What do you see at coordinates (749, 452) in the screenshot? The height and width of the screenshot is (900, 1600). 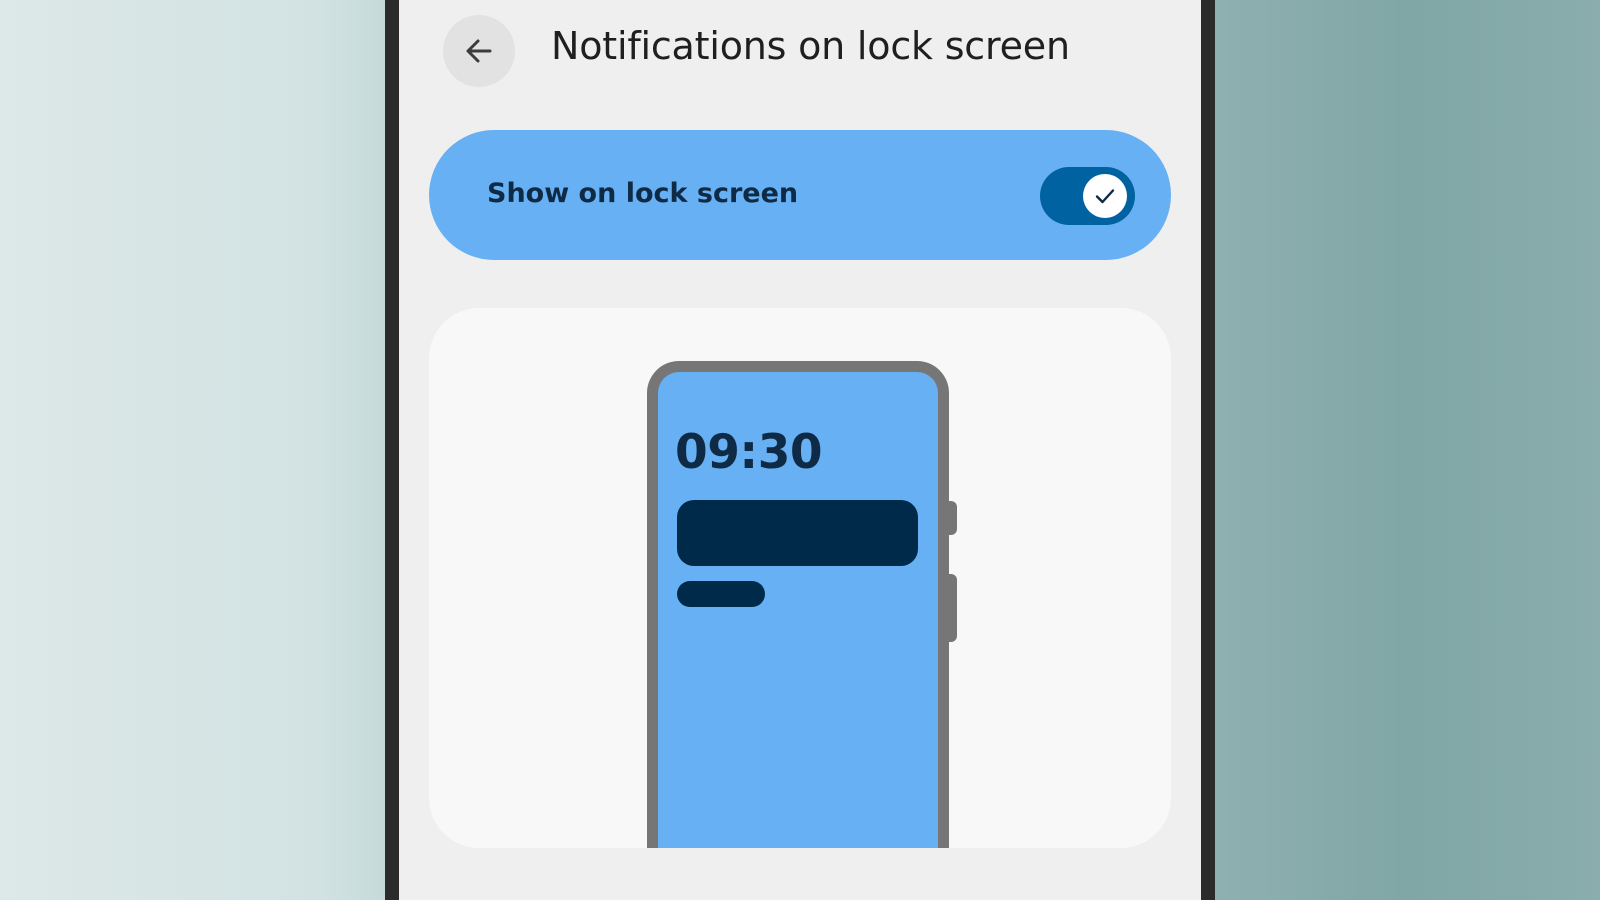 I see `mock-clock: 09:30` at bounding box center [749, 452].